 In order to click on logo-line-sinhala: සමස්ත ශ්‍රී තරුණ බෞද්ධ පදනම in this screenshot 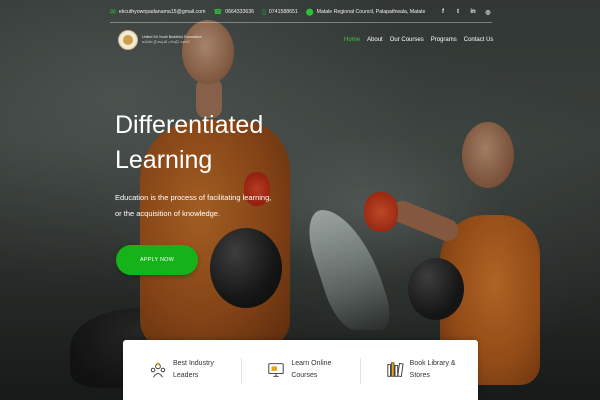, I will do `click(166, 42)`.